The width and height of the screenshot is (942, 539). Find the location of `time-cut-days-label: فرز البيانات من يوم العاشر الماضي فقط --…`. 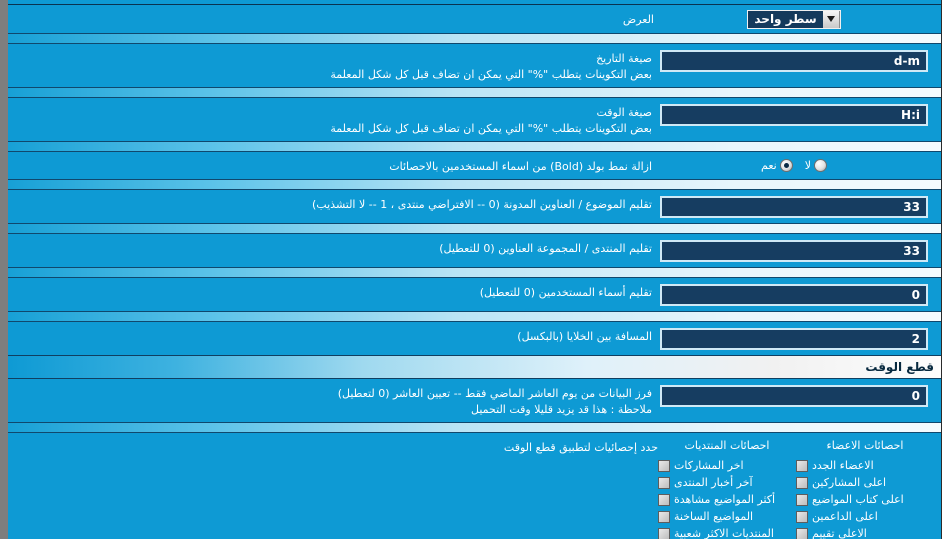

time-cut-days-label: فرز البيانات من يوم العاشر الماضي فقط --… is located at coordinates (335, 400).